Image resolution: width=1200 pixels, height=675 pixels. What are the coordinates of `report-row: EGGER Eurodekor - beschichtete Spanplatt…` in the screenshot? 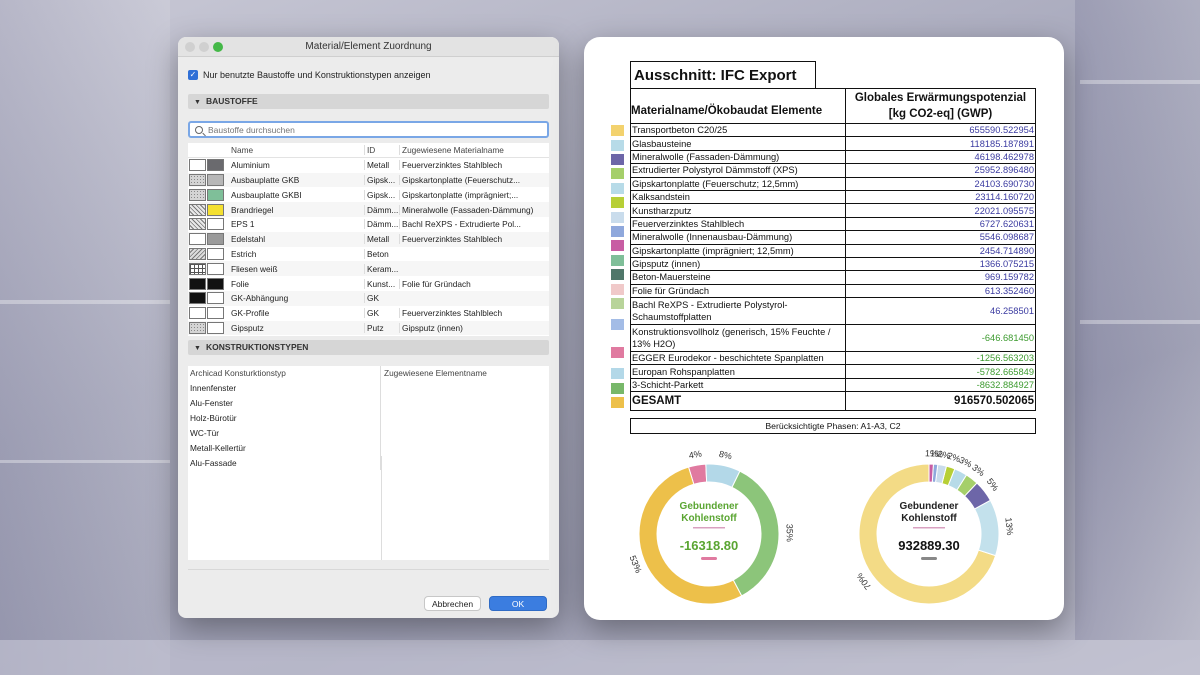 It's located at (833, 359).